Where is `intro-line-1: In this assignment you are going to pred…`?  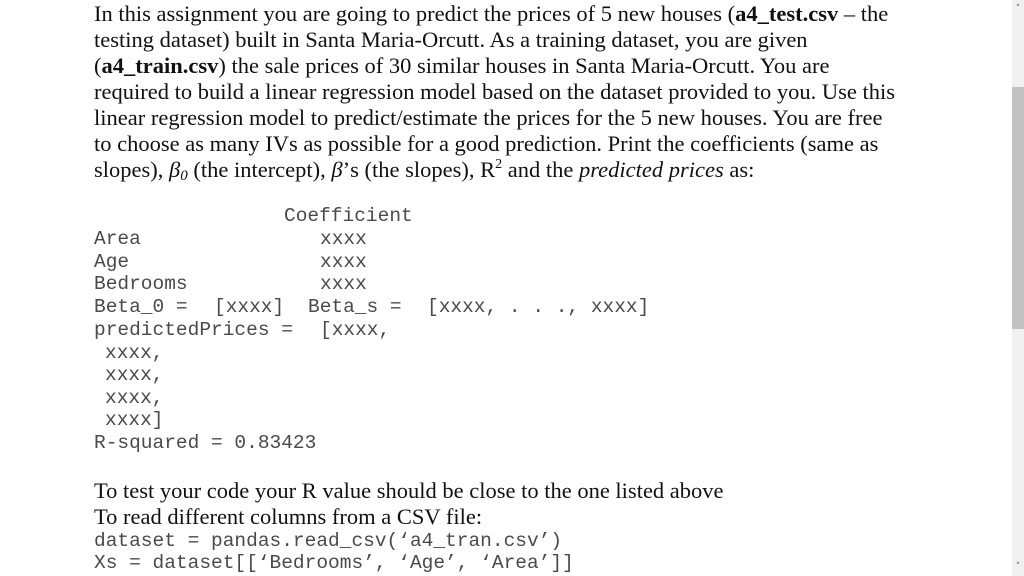 intro-line-1: In this assignment you are going to pred… is located at coordinates (491, 14).